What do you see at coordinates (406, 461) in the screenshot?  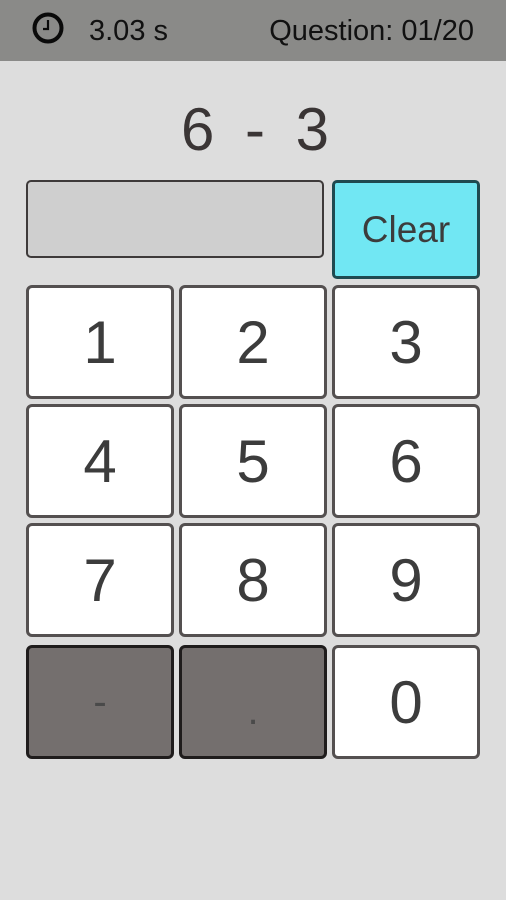 I see `key-6: 6` at bounding box center [406, 461].